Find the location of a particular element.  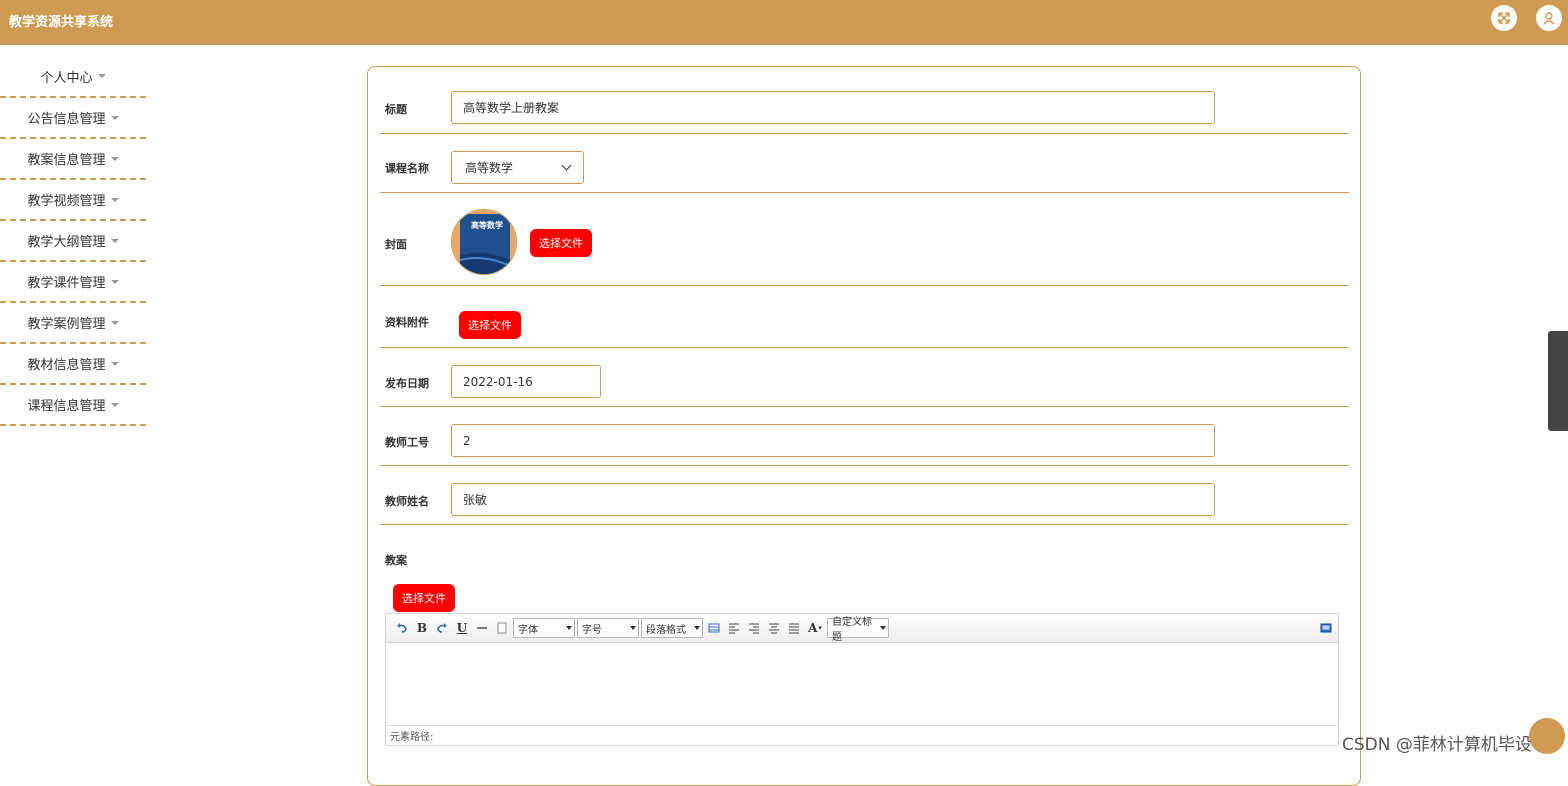

title-label: 标题 is located at coordinates (396, 109).